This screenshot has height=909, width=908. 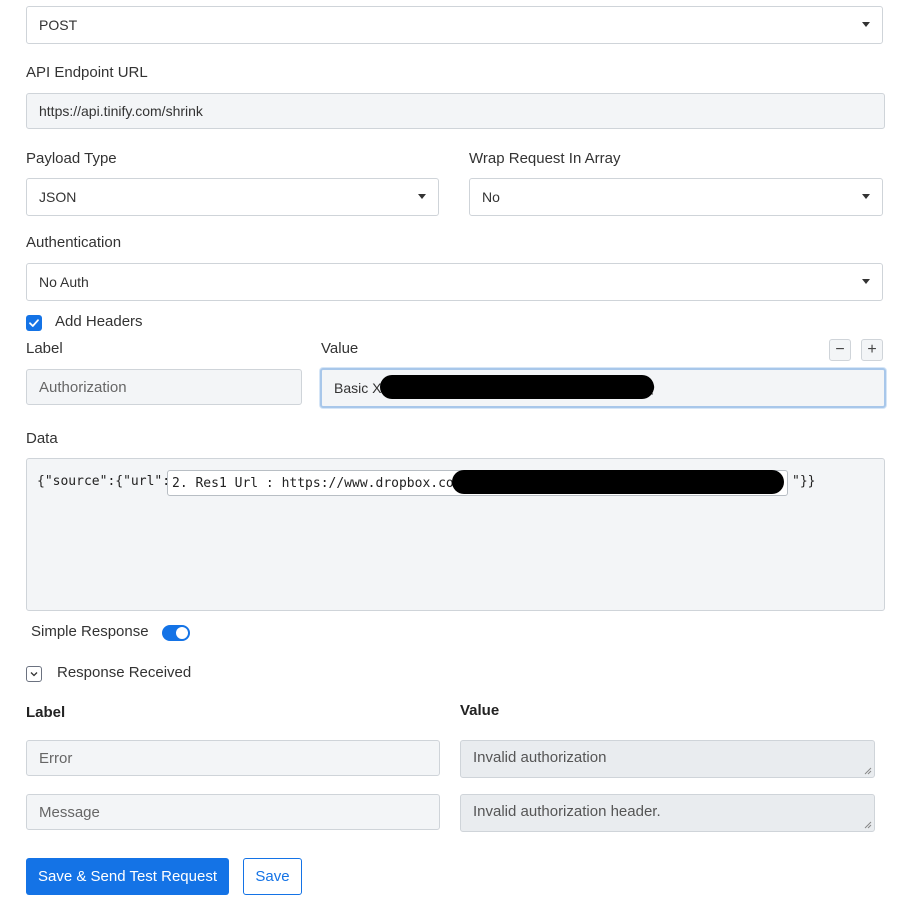 I want to click on response-received-toggle, so click(x=34, y=674).